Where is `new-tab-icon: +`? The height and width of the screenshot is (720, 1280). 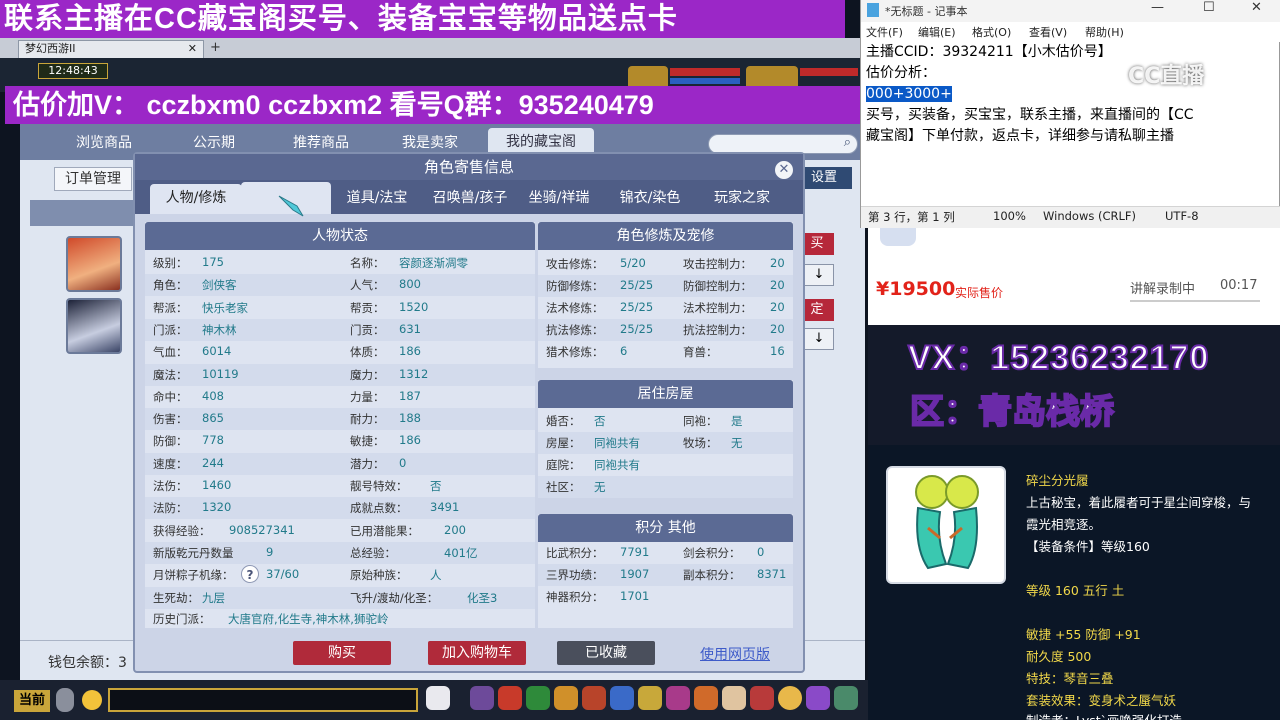
new-tab-icon: + is located at coordinates (215, 47).